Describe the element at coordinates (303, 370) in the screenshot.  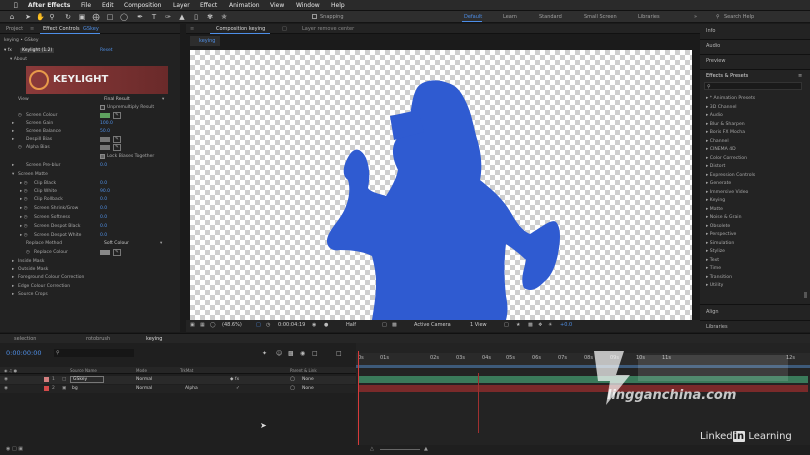
I see `column-parent: Parent & Link` at that location.